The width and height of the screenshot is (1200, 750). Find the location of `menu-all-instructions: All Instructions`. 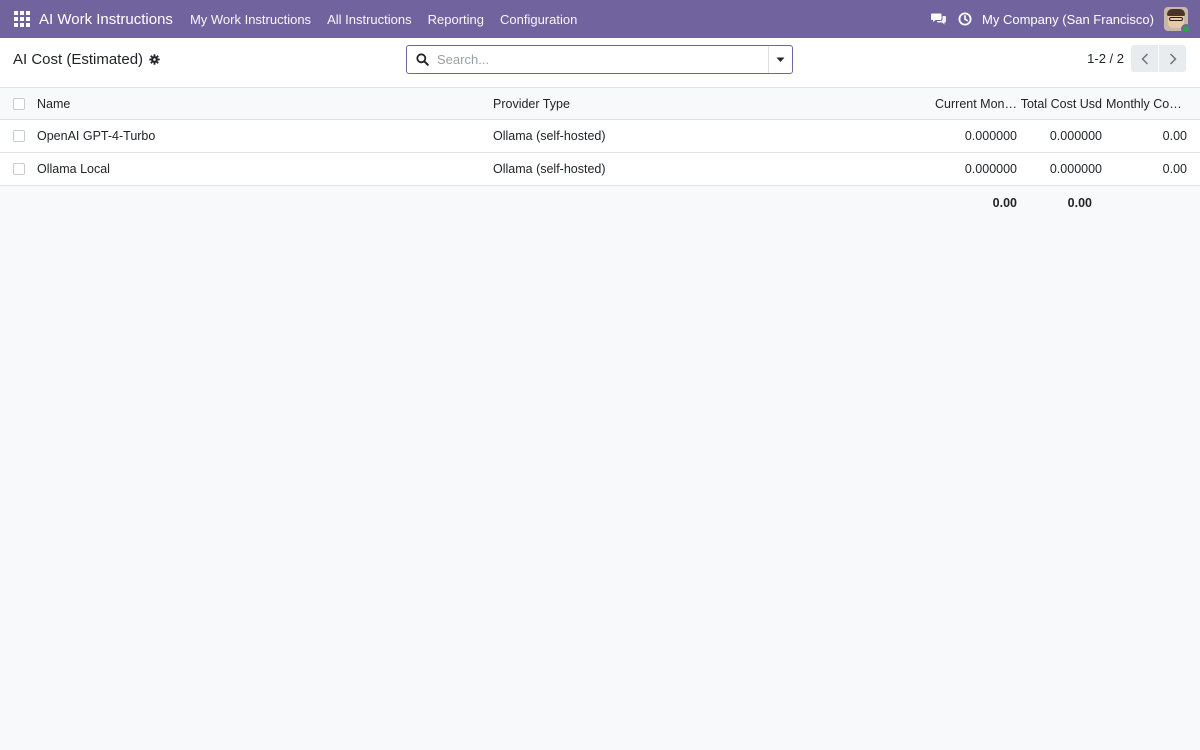

menu-all-instructions: All Instructions is located at coordinates (369, 19).